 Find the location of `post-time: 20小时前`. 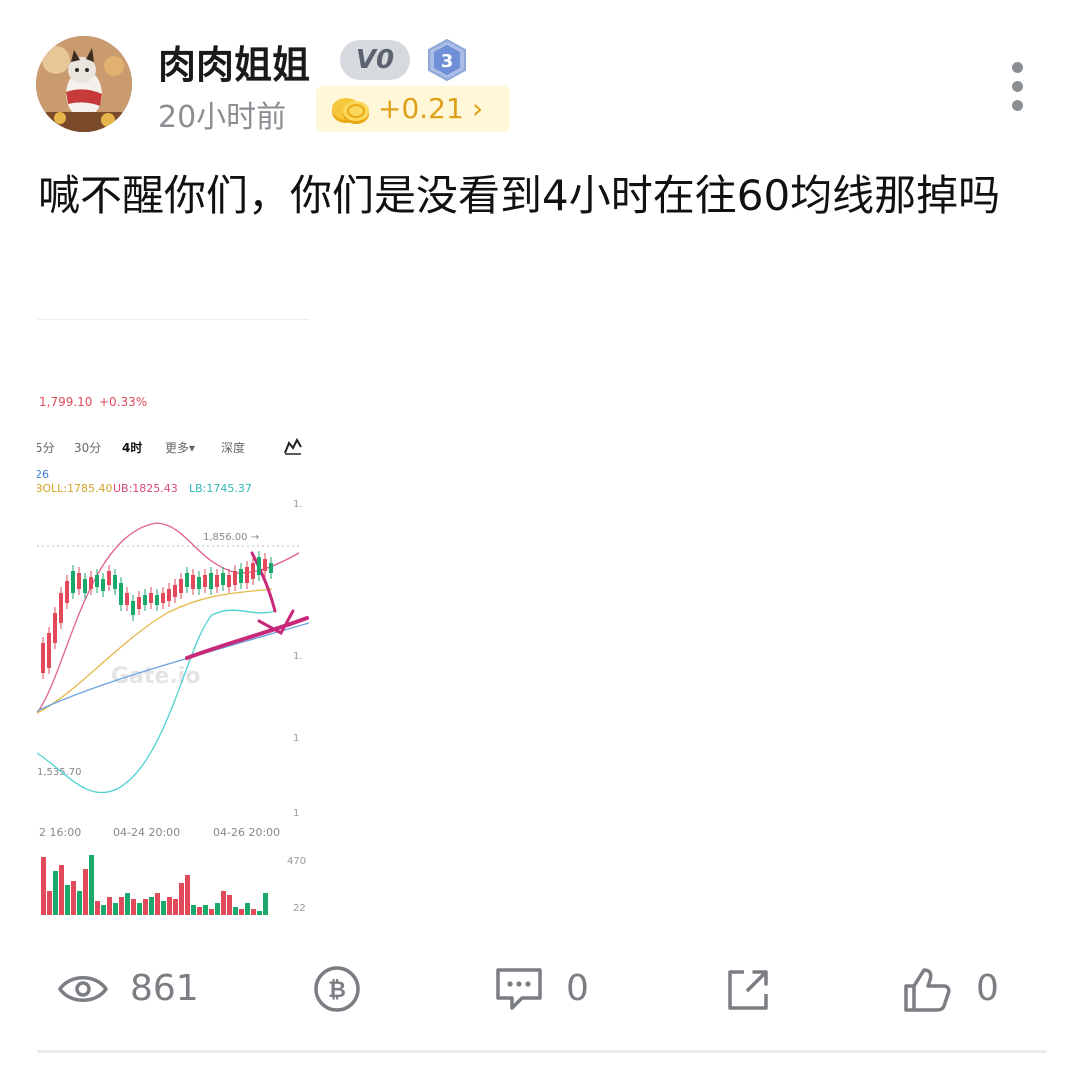

post-time: 20小时前 is located at coordinates (222, 117).